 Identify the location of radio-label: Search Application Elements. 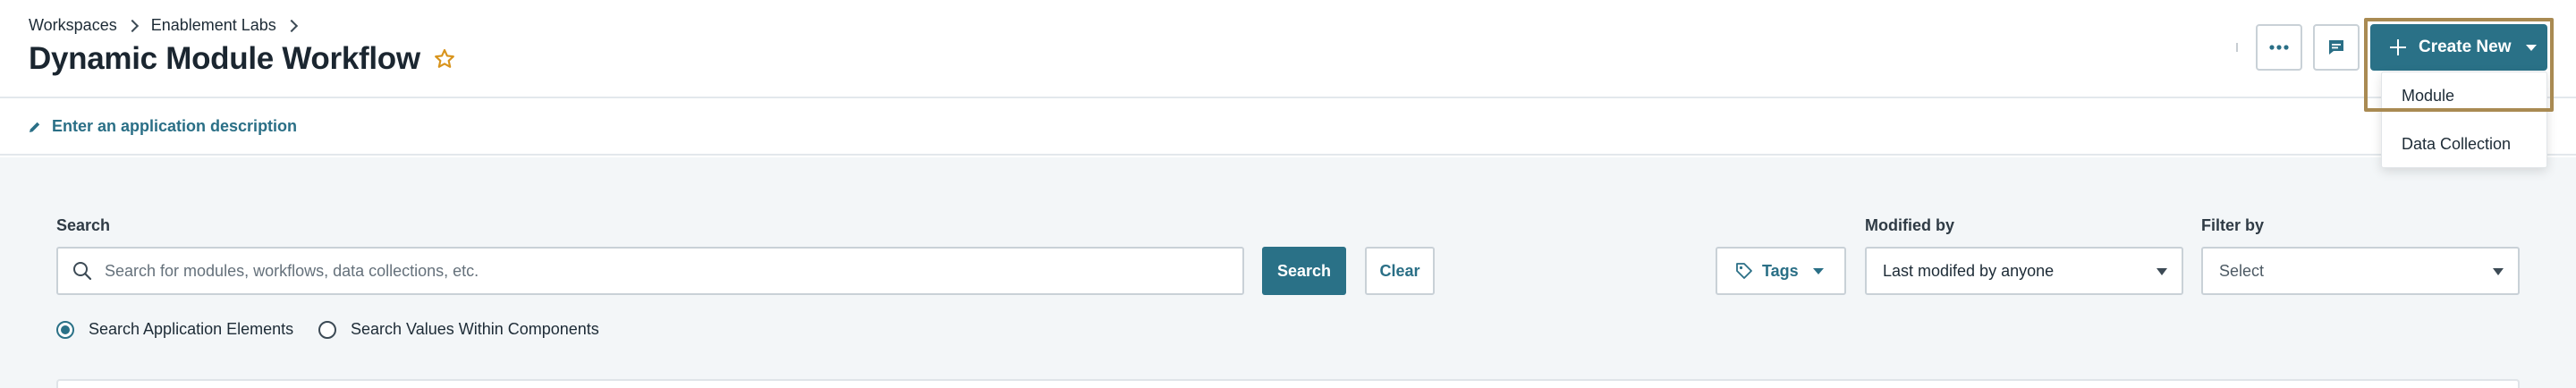
(191, 329).